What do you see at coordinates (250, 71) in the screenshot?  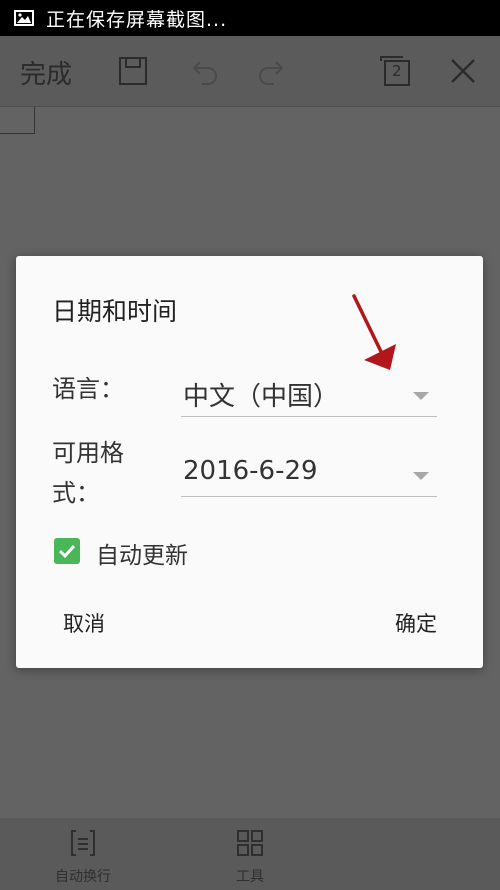 I see `toolbar: 完成 2` at bounding box center [250, 71].